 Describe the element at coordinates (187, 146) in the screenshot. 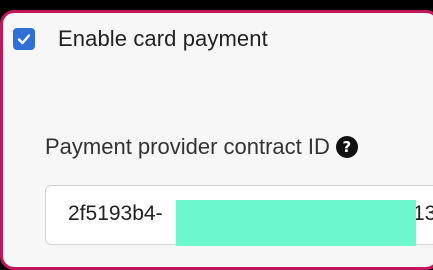

I see `contract-id-label: Payment provider contract ID` at that location.